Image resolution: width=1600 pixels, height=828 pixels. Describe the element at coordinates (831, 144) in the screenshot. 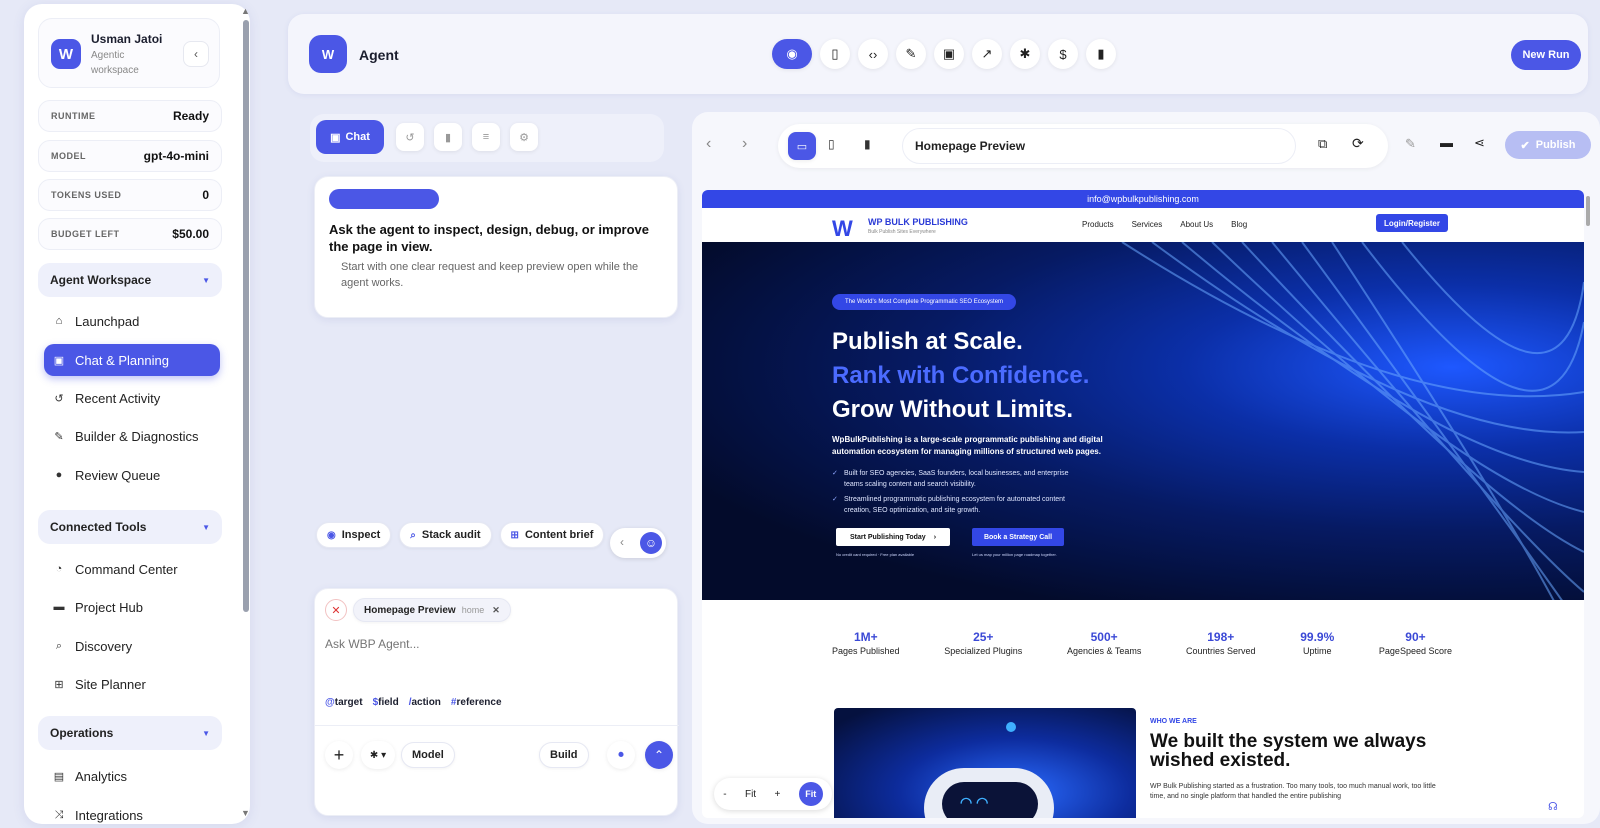

I see `tablet-icon: ▯` at that location.